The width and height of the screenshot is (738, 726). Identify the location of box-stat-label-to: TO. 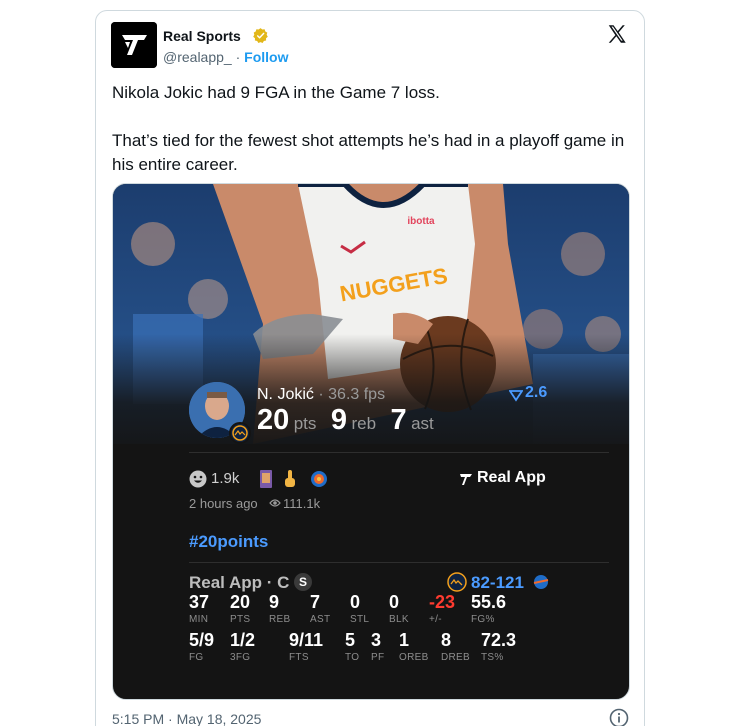
(352, 657).